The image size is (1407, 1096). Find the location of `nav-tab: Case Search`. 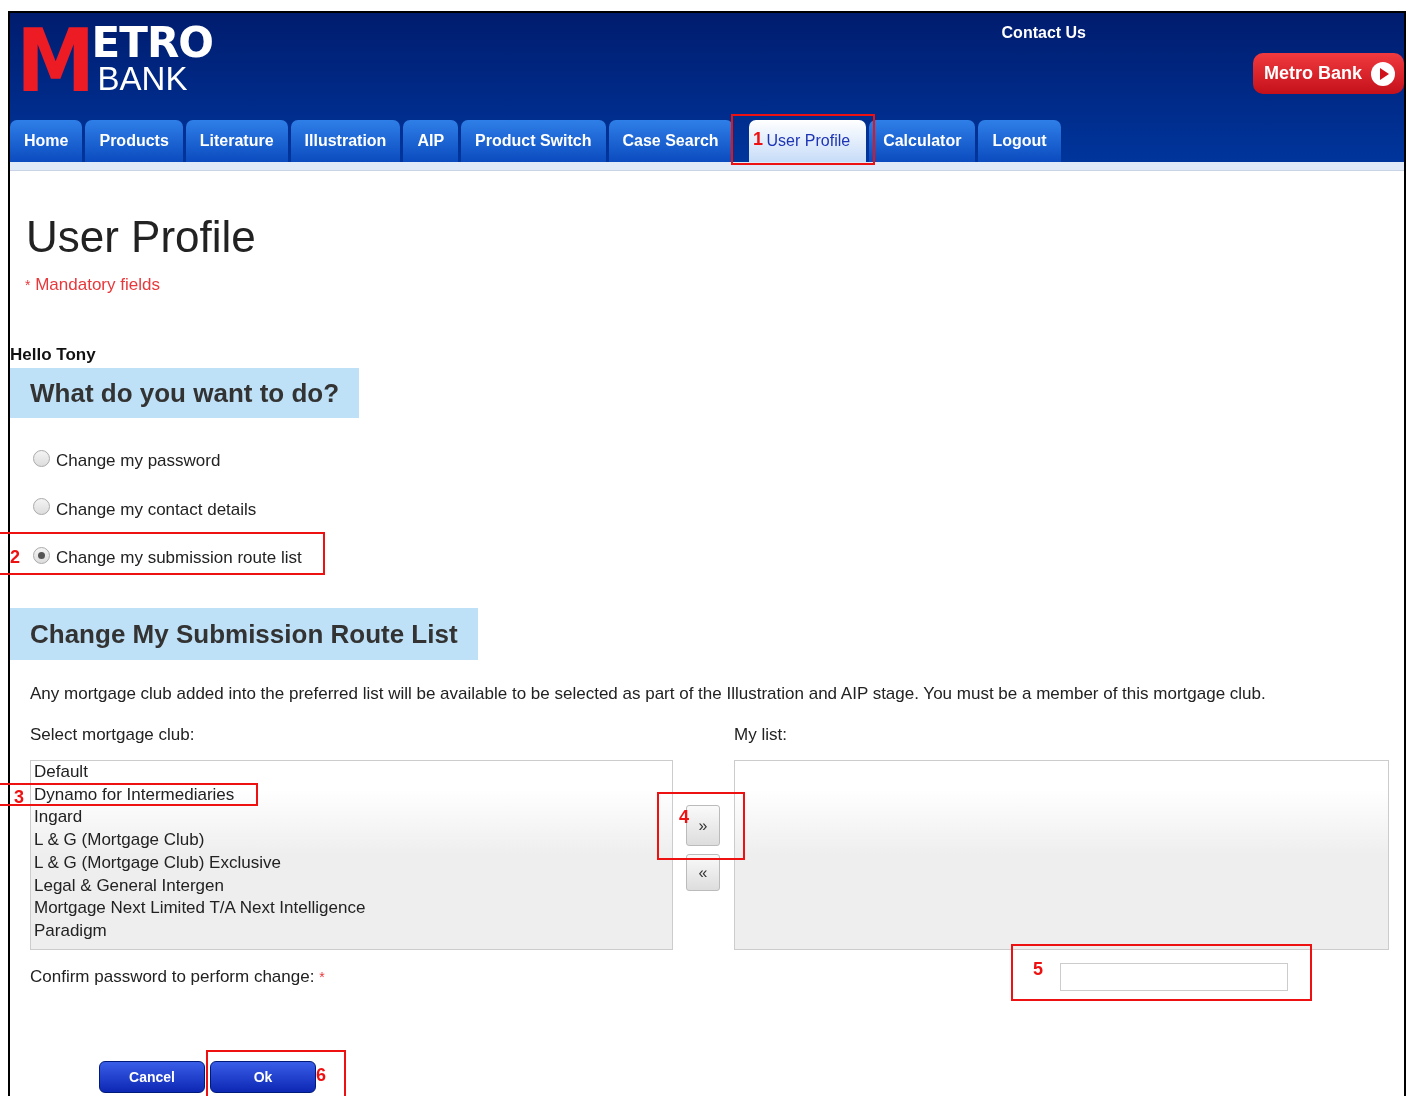

nav-tab: Case Search is located at coordinates (670, 141).